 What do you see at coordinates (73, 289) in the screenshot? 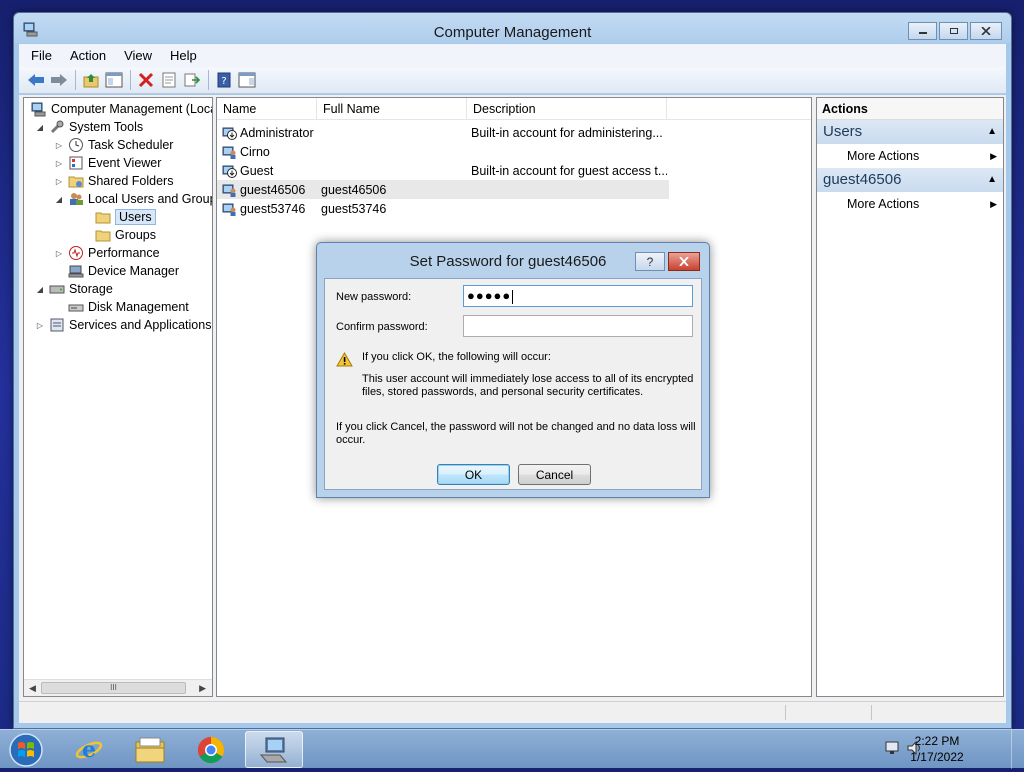
I see `tree-item-storage: ◢ Storage` at bounding box center [73, 289].